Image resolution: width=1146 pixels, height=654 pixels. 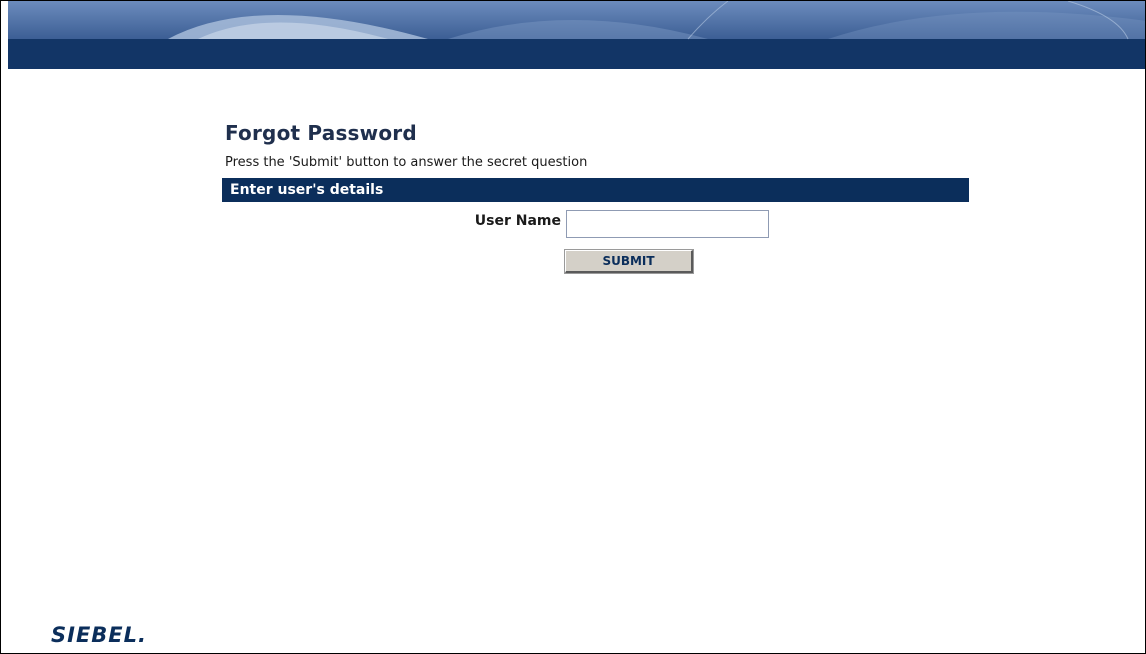 What do you see at coordinates (629, 261) in the screenshot?
I see `submit-button: SUBMIT` at bounding box center [629, 261].